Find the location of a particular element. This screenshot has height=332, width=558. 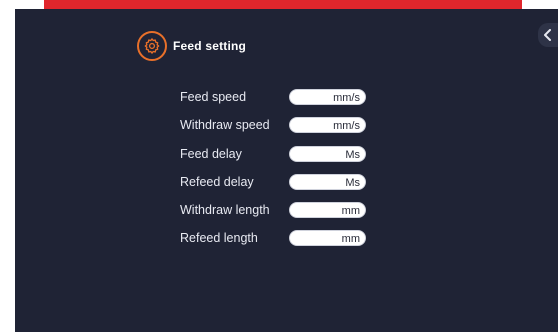

setting-row-refeed-length: Refeed length mm is located at coordinates (275, 239).